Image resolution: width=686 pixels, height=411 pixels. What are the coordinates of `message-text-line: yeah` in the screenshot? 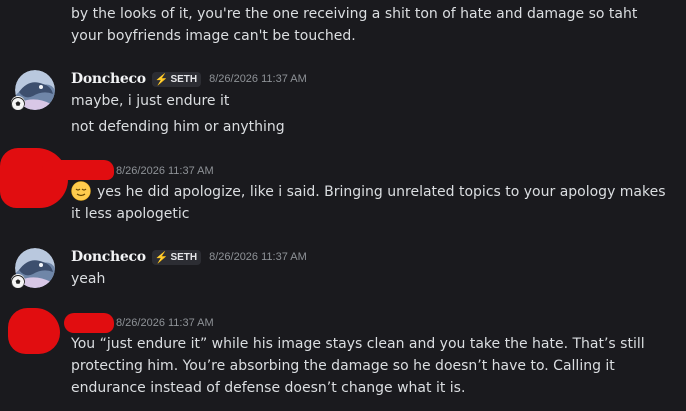 It's located at (88, 279).